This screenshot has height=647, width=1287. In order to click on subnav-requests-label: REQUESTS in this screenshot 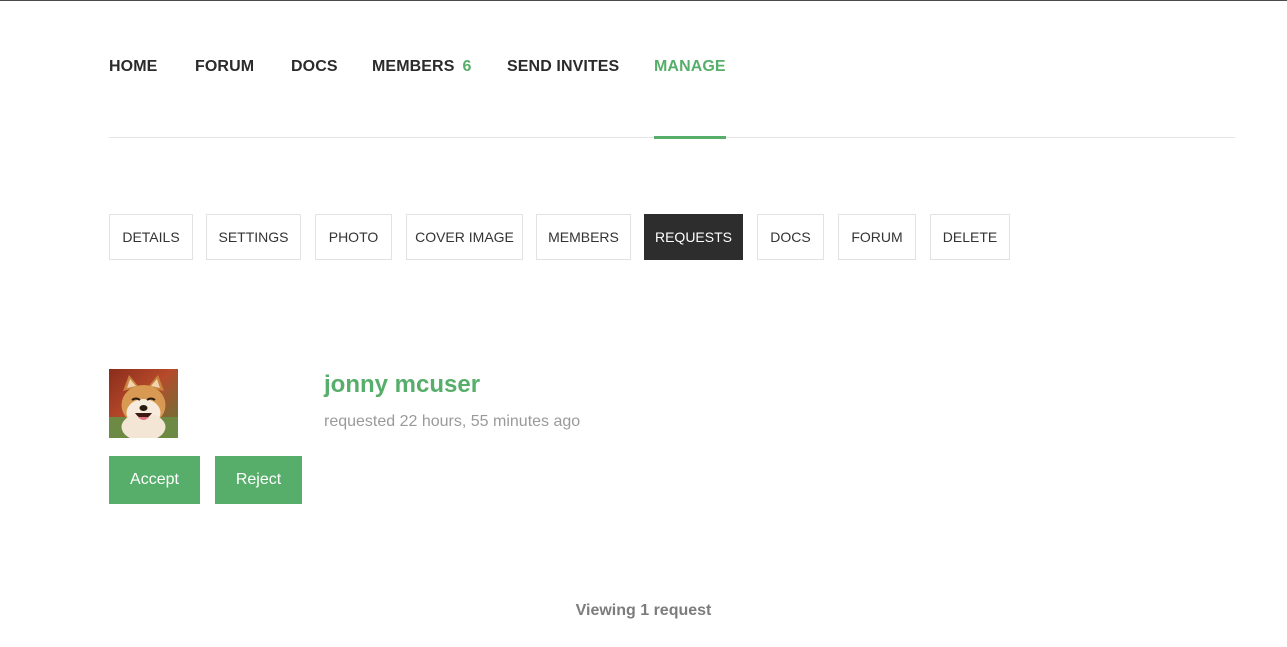, I will do `click(693, 237)`.